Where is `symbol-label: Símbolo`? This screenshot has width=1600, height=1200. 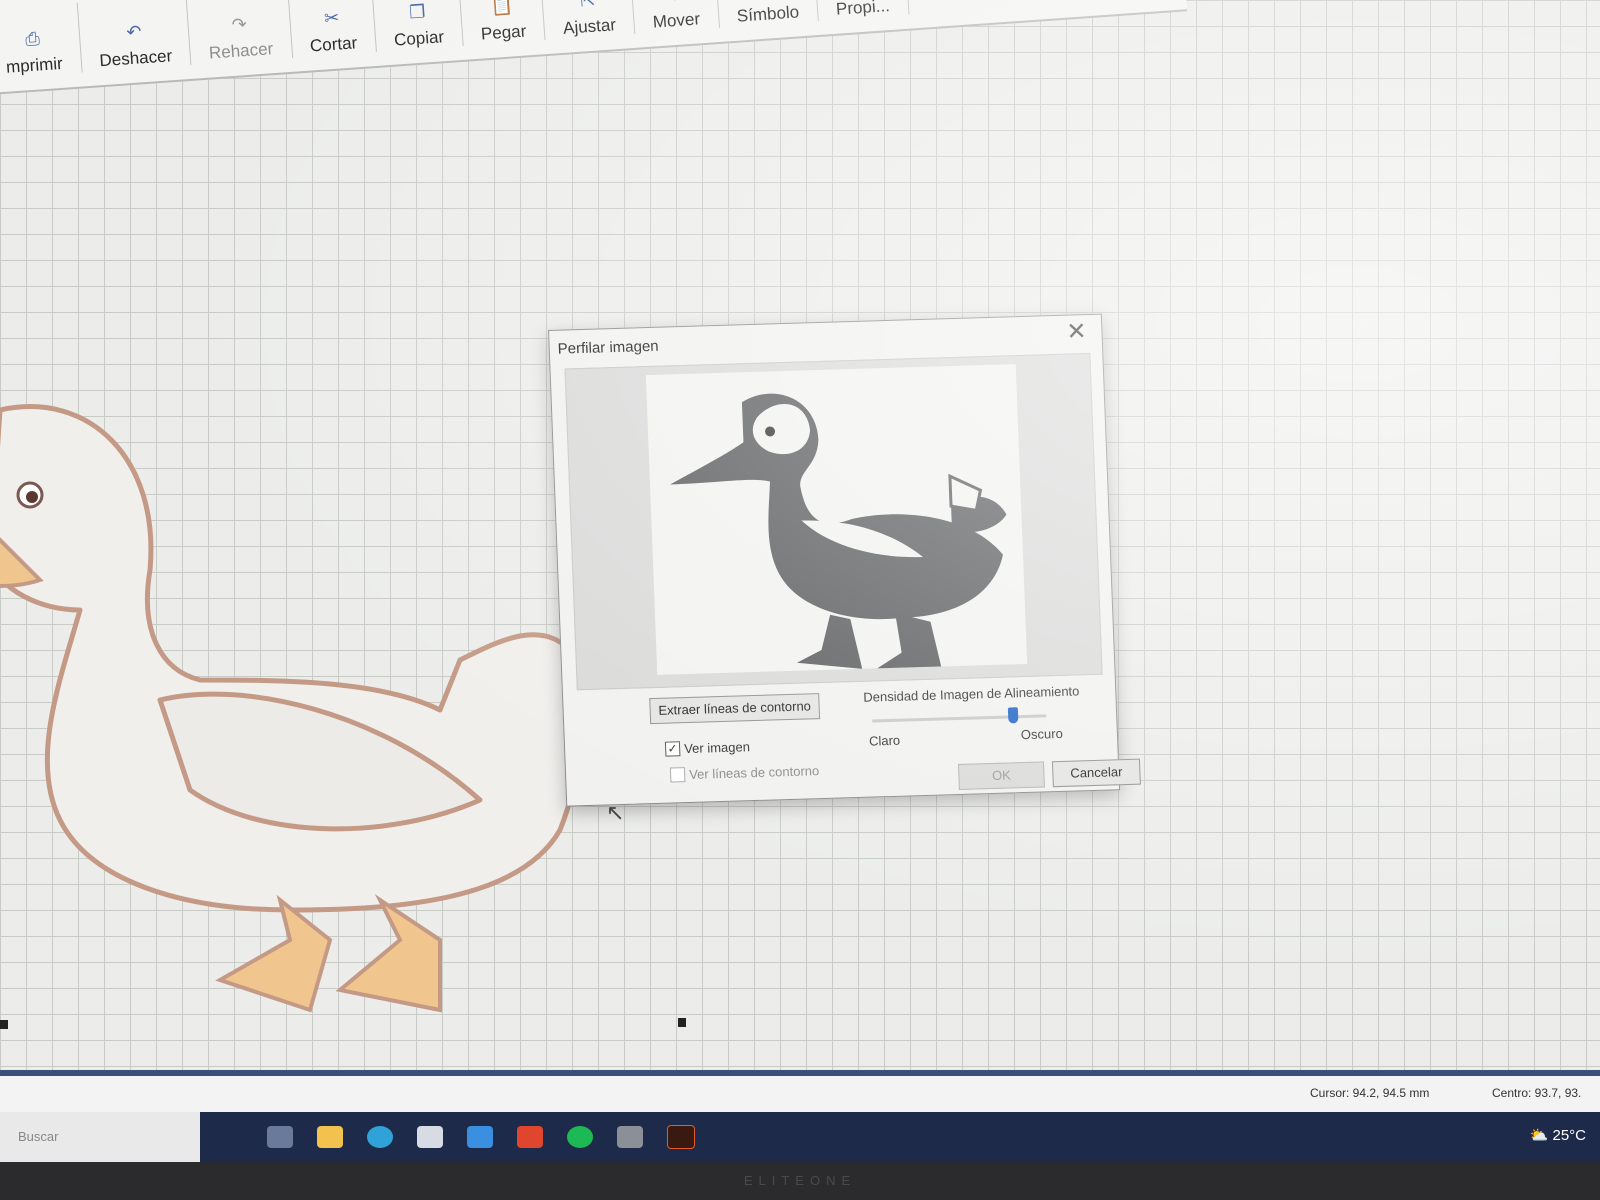
symbol-label: Símbolo is located at coordinates (768, 14).